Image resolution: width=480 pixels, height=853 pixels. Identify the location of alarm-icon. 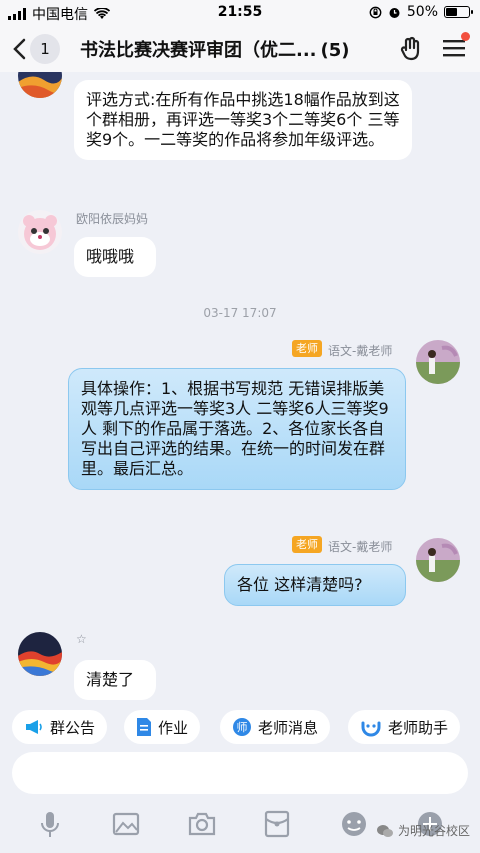
(394, 12).